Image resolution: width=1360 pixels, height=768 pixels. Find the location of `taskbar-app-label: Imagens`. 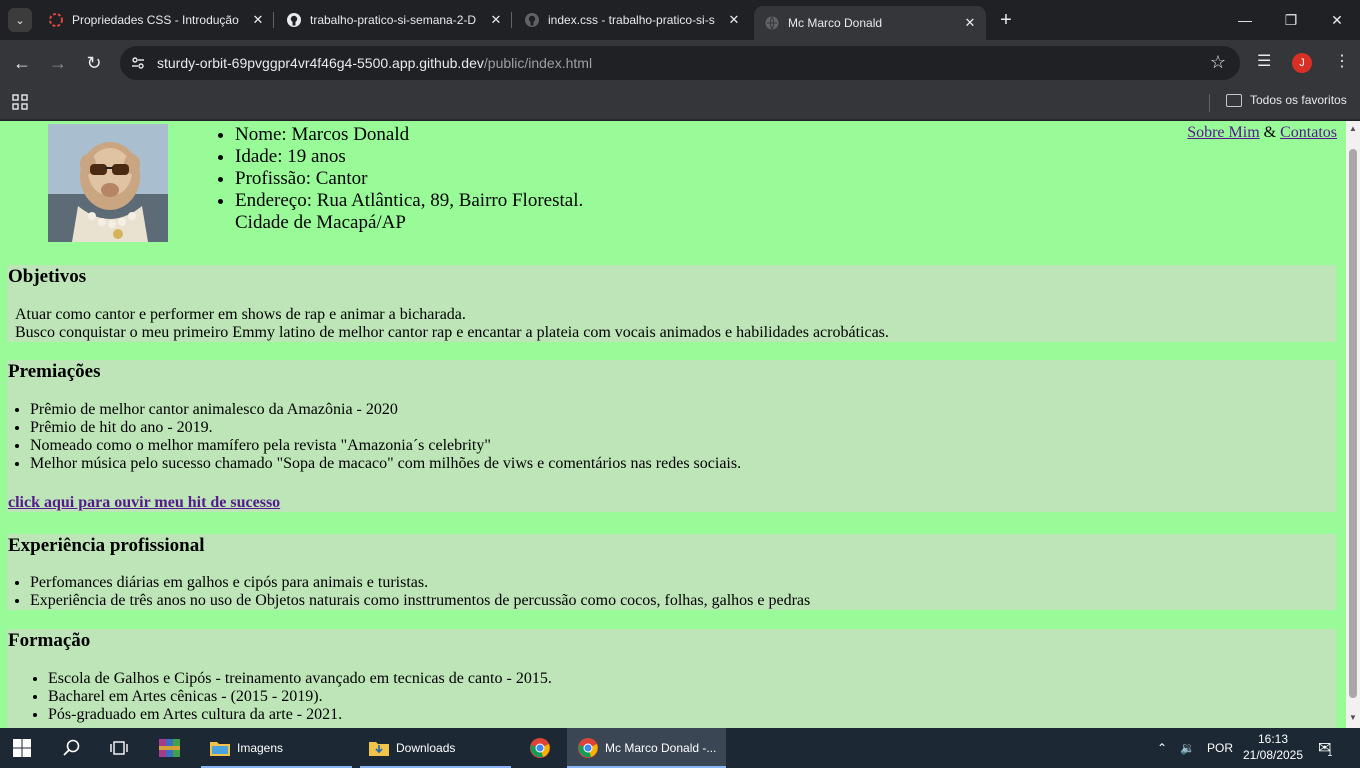

taskbar-app-label: Imagens is located at coordinates (260, 748).